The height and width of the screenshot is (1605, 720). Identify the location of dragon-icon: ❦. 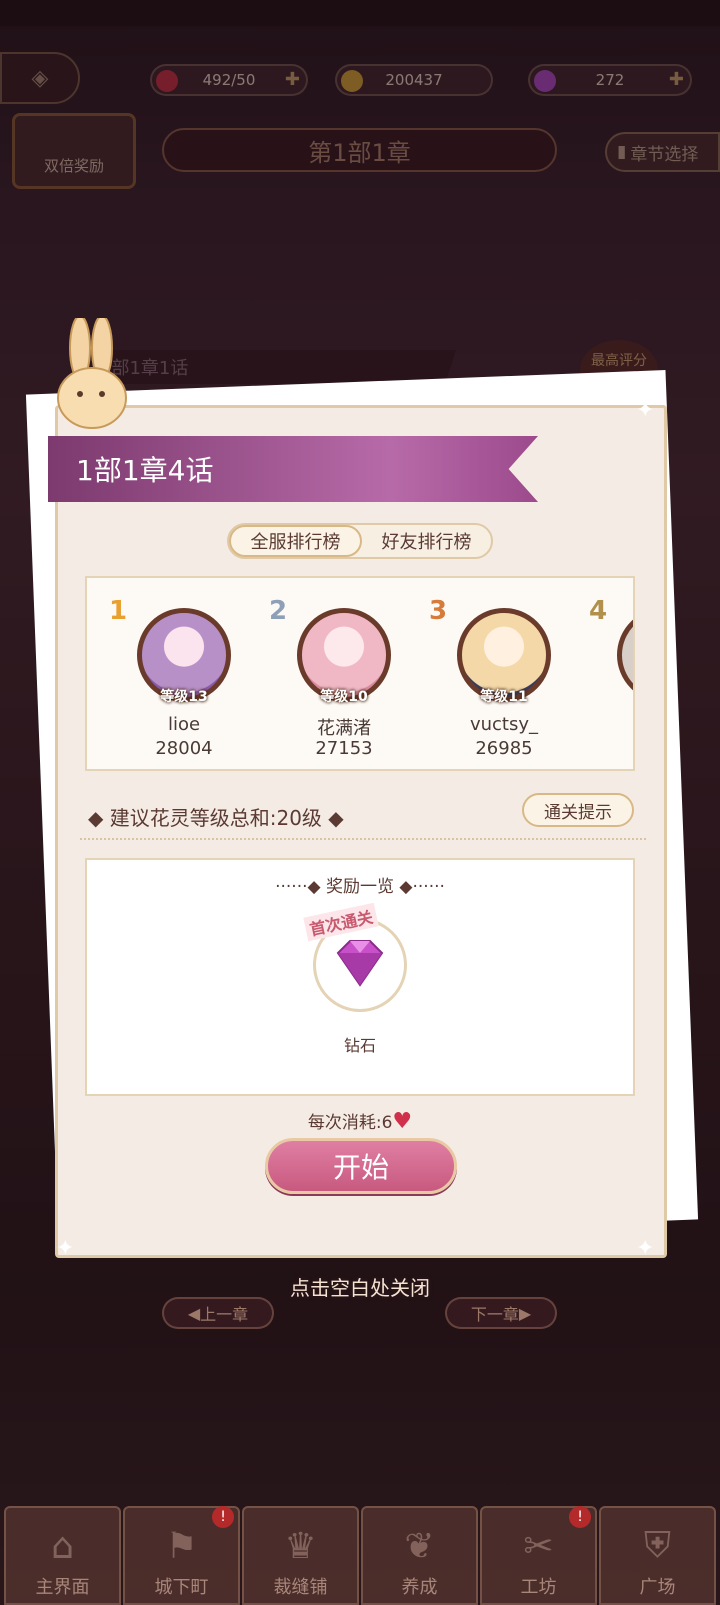
(419, 1546).